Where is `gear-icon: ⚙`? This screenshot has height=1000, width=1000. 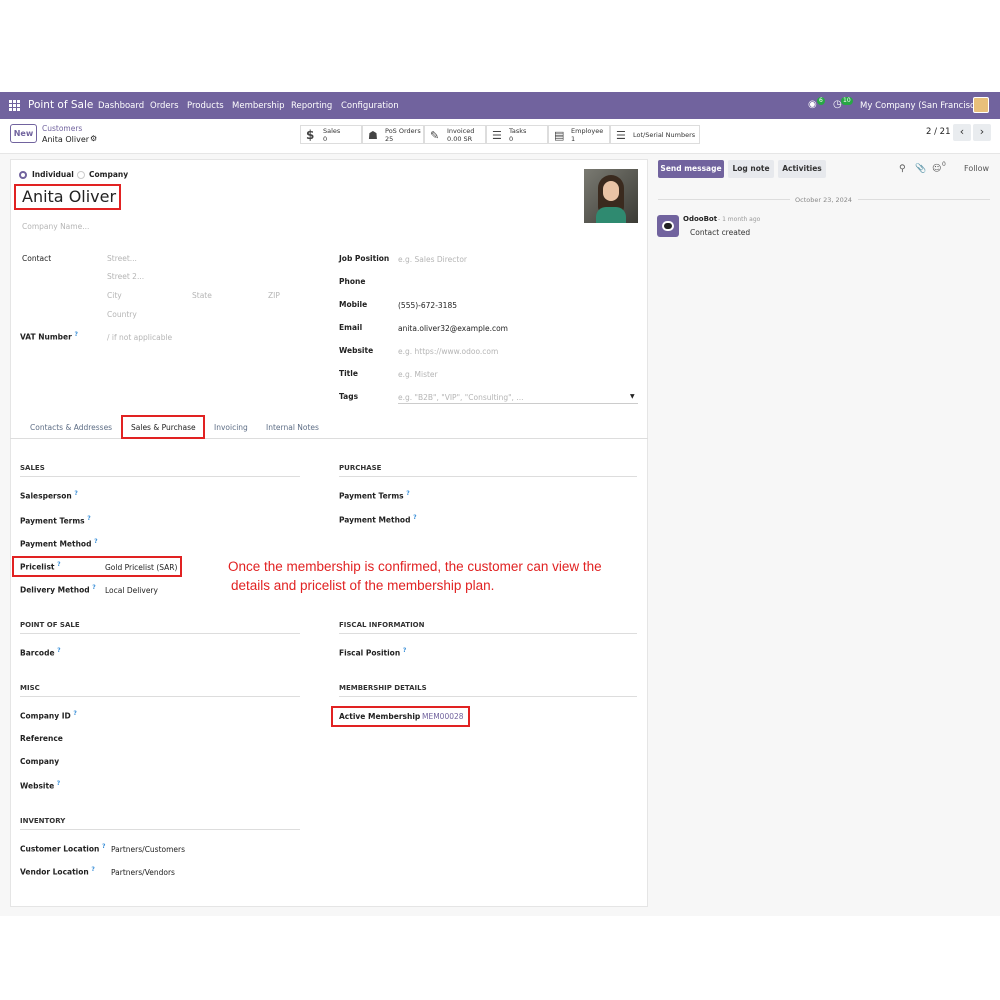 gear-icon: ⚙ is located at coordinates (93, 138).